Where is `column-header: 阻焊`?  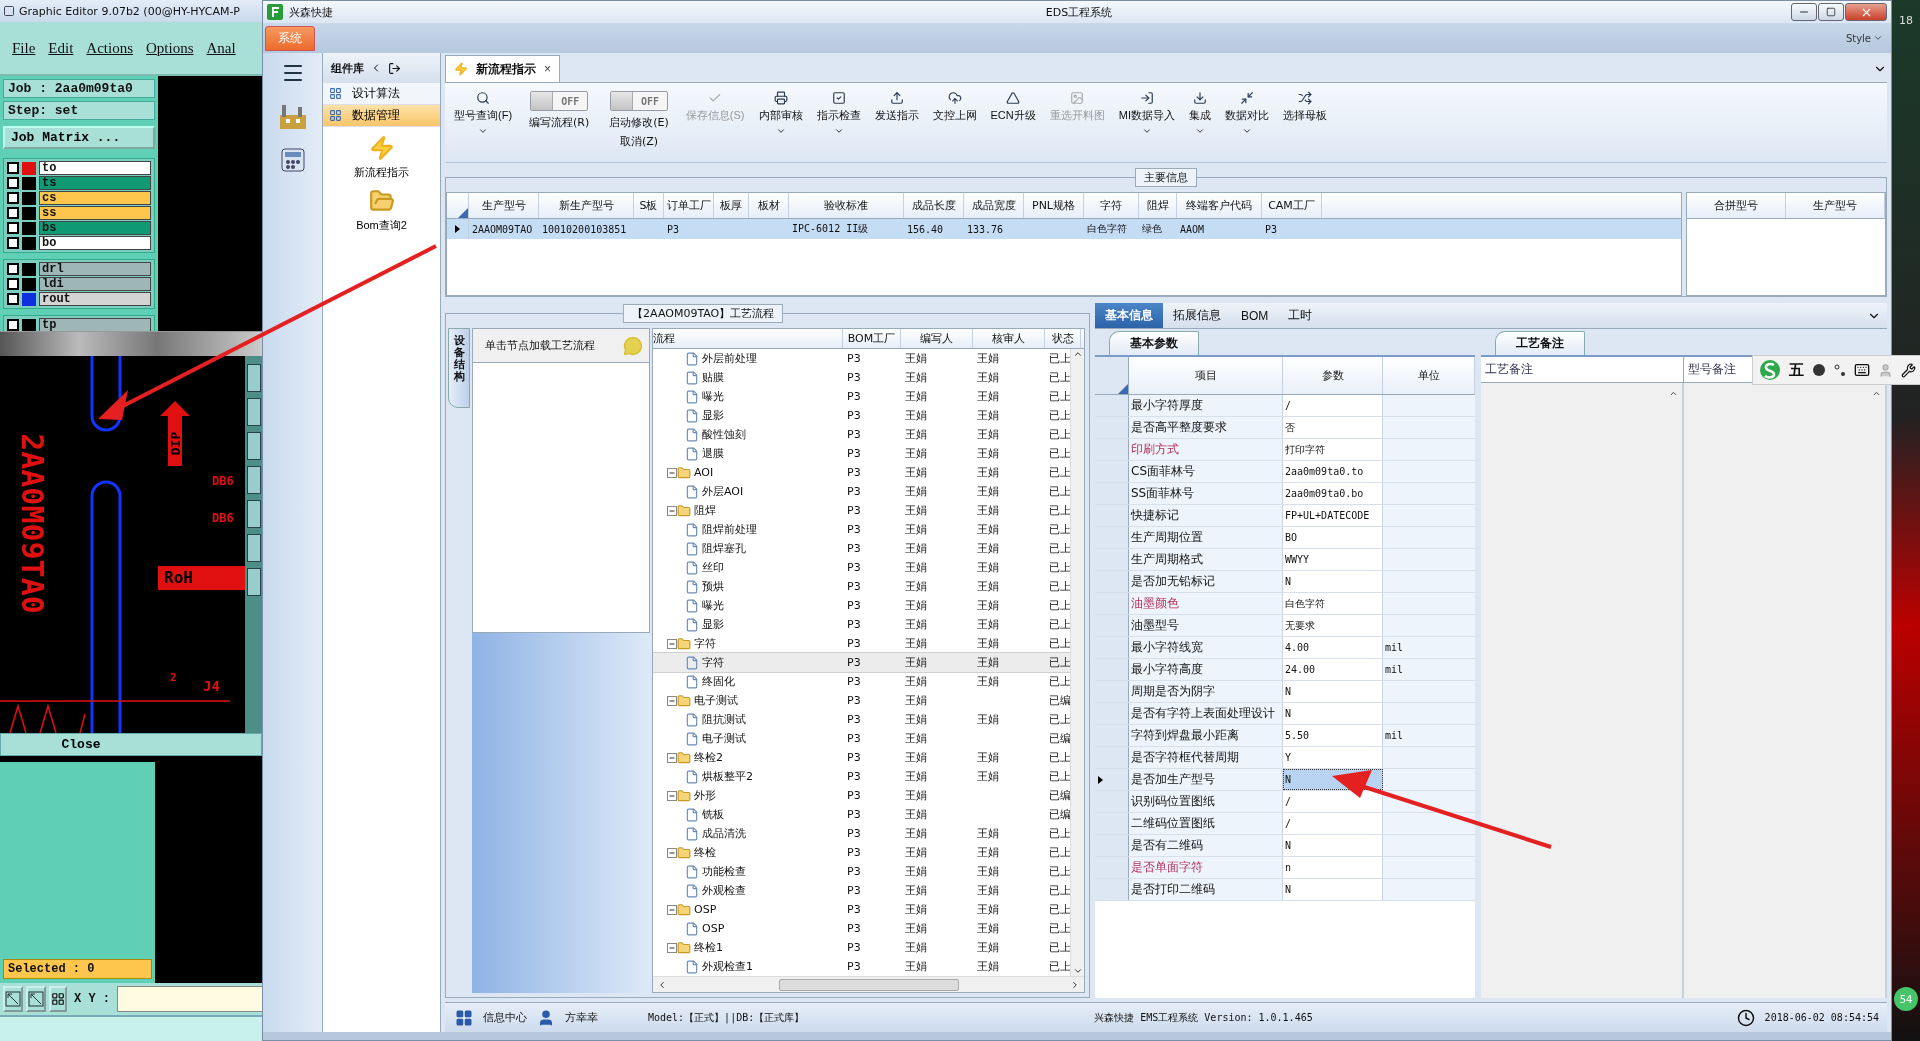
column-header: 阻焊 is located at coordinates (1158, 205).